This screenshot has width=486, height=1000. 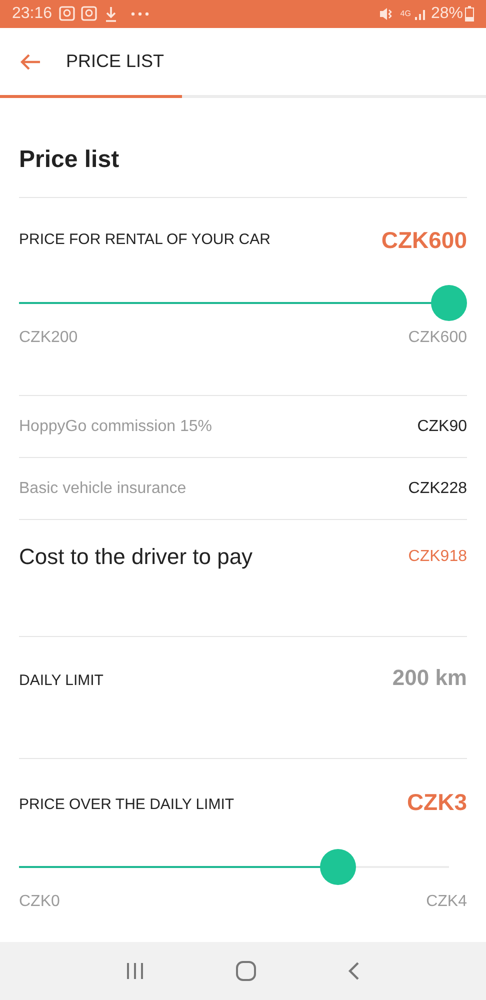 What do you see at coordinates (421, 14) in the screenshot?
I see `signal-icon` at bounding box center [421, 14].